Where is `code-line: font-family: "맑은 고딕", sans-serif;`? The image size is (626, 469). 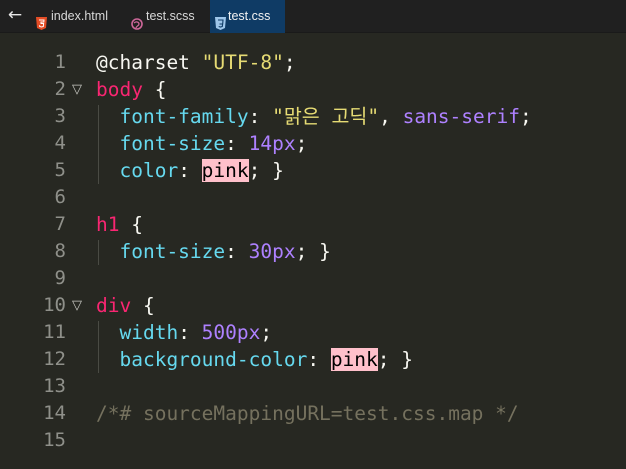 code-line: font-family: "맑은 고딕", sans-serif; is located at coordinates (314, 116).